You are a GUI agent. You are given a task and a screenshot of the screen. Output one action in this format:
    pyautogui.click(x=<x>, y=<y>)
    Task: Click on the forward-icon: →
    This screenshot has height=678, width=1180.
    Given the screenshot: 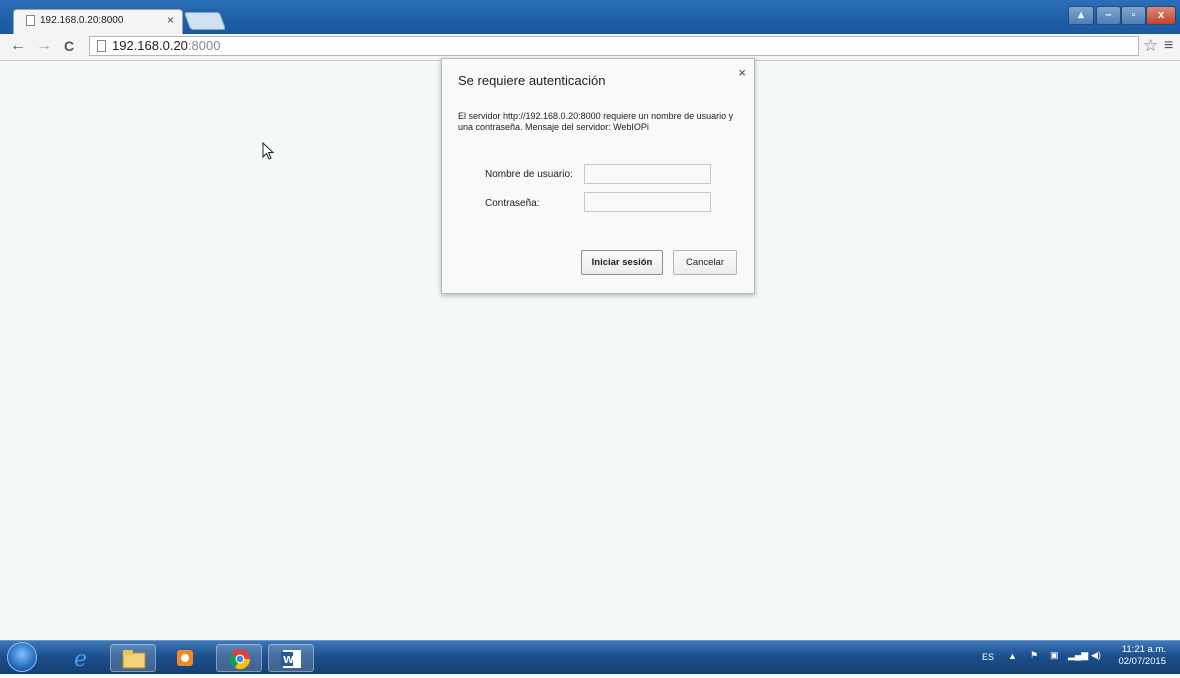 What is the action you would take?
    pyautogui.click(x=44, y=46)
    